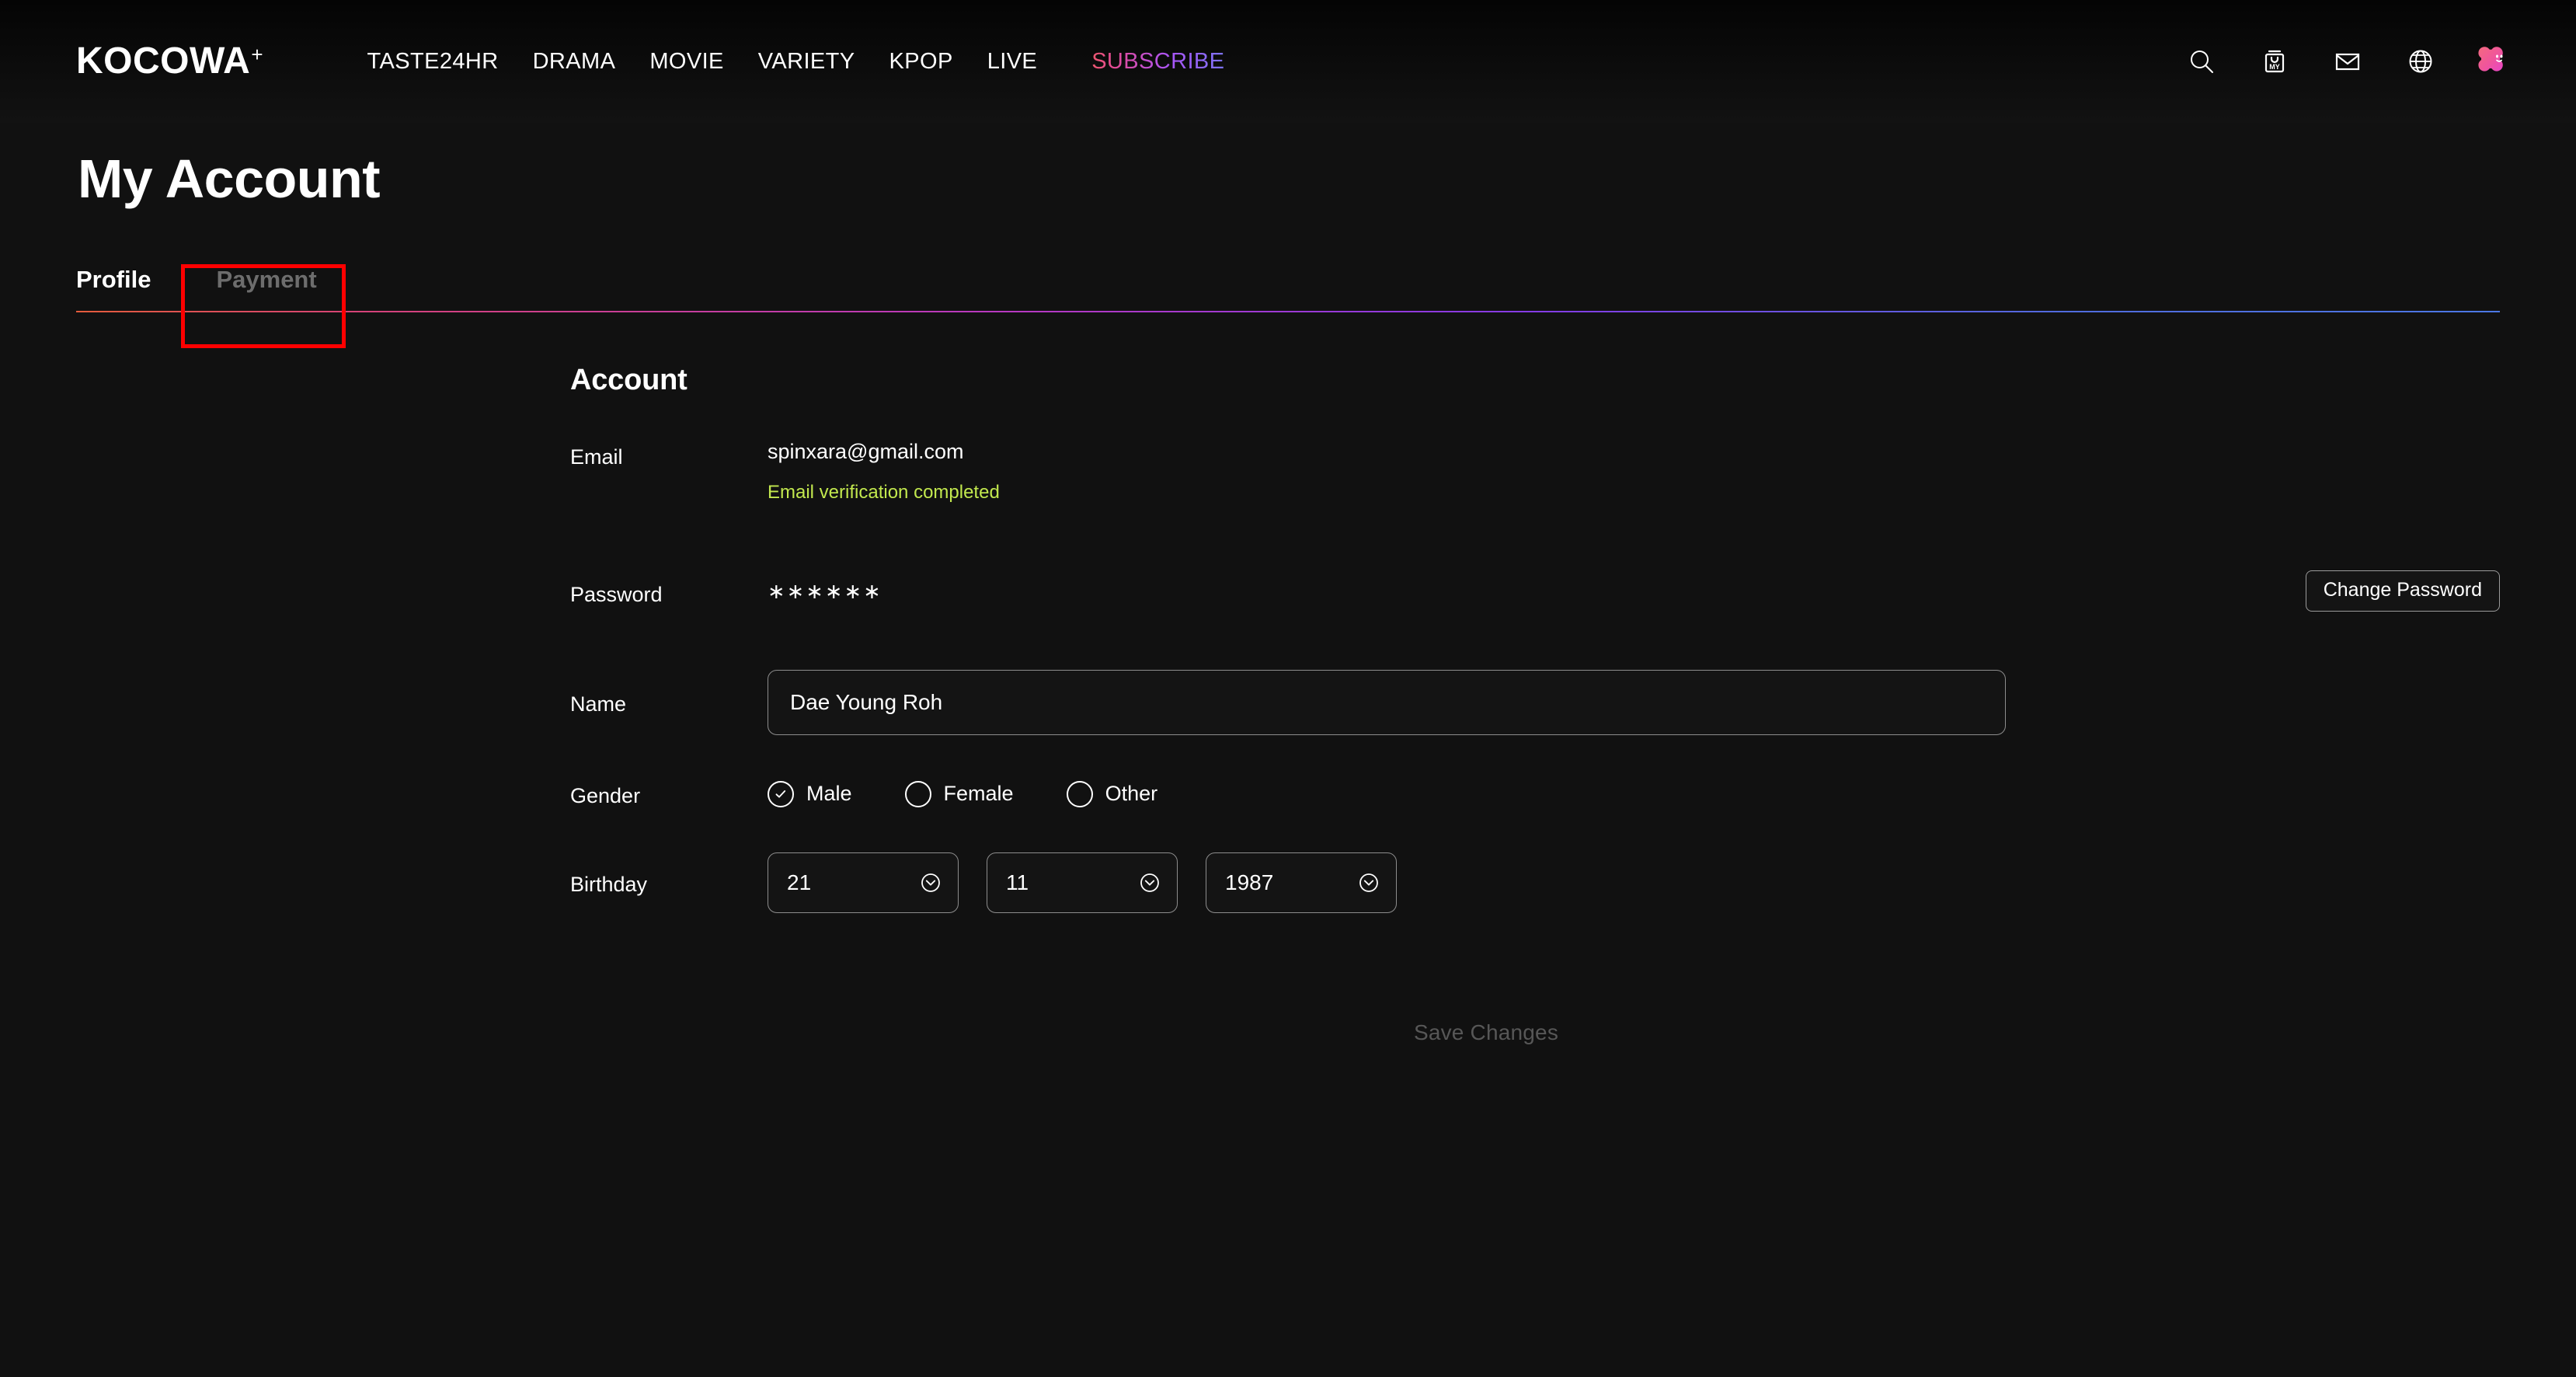 The image size is (2576, 1377). I want to click on field-row-password: Password ∗∗∗∗∗∗ Change Password, so click(1535, 596).